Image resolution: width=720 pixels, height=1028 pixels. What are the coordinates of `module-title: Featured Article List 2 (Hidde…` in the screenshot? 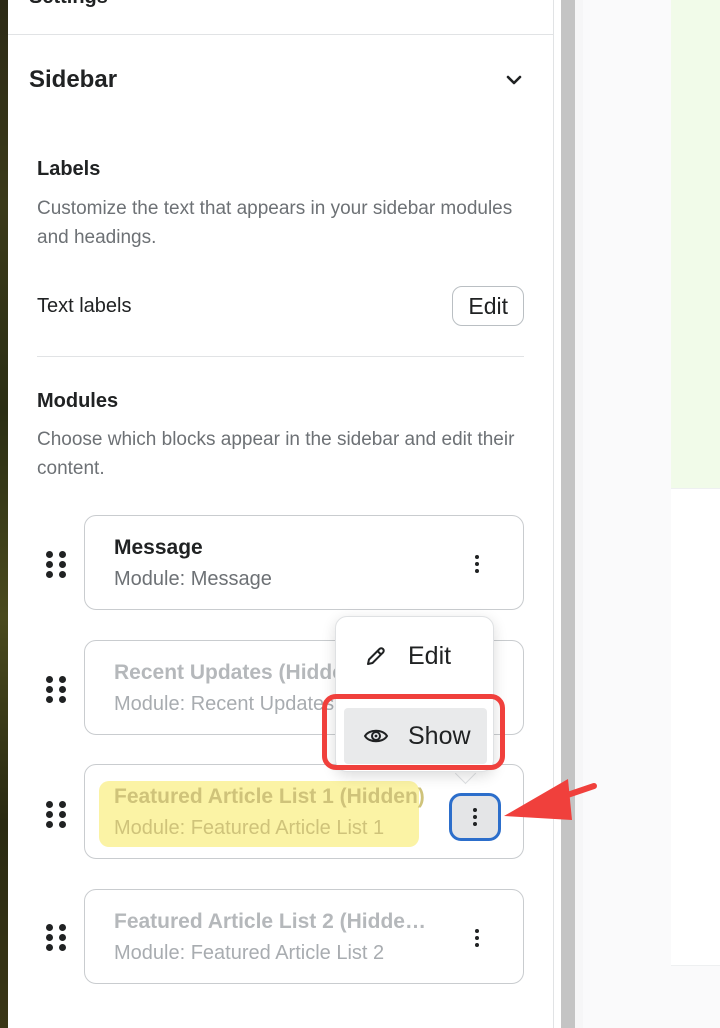 It's located at (270, 921).